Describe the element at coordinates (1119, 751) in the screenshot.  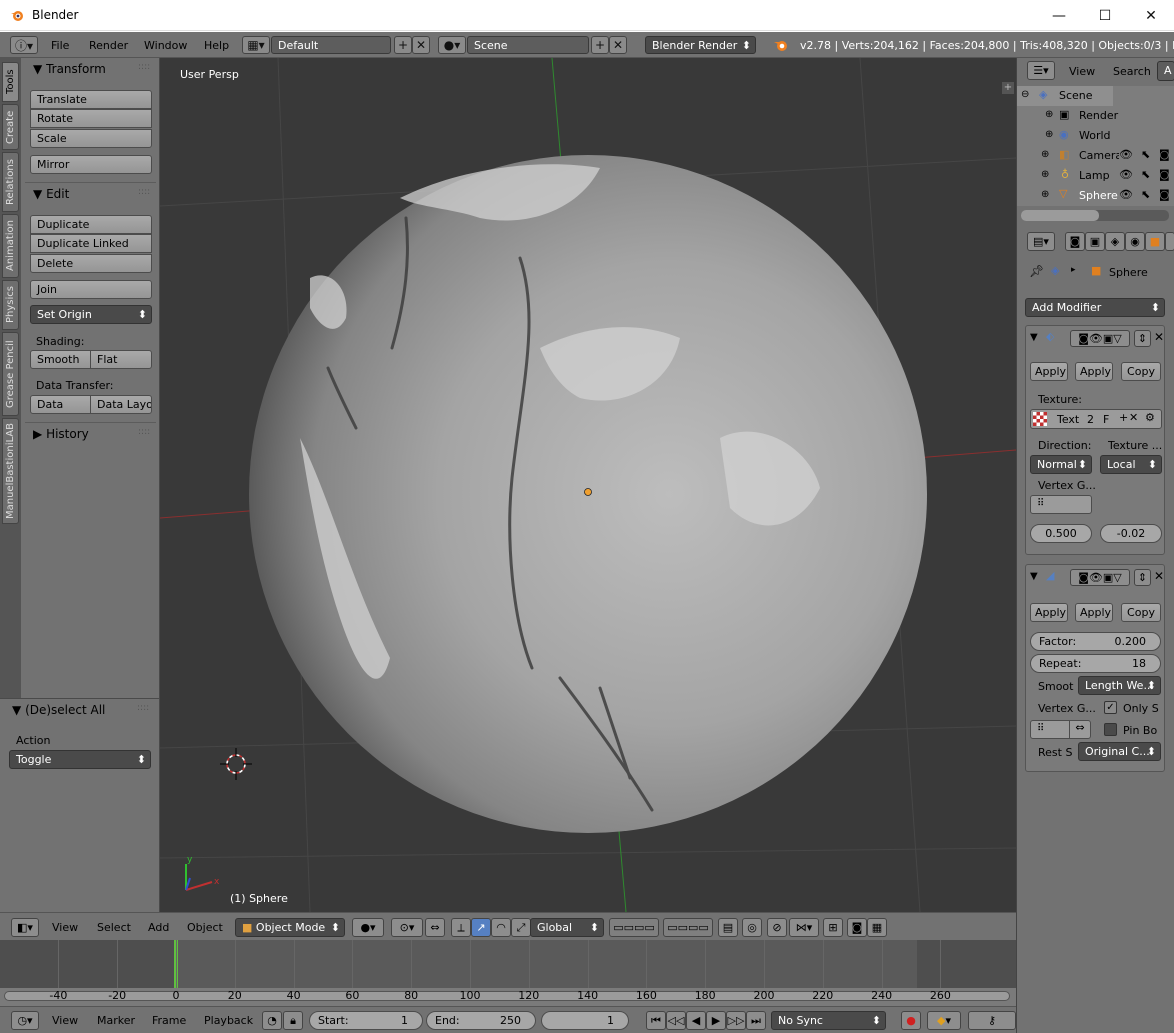
I see `rest-source-dropdown: Original C... ⬍` at that location.